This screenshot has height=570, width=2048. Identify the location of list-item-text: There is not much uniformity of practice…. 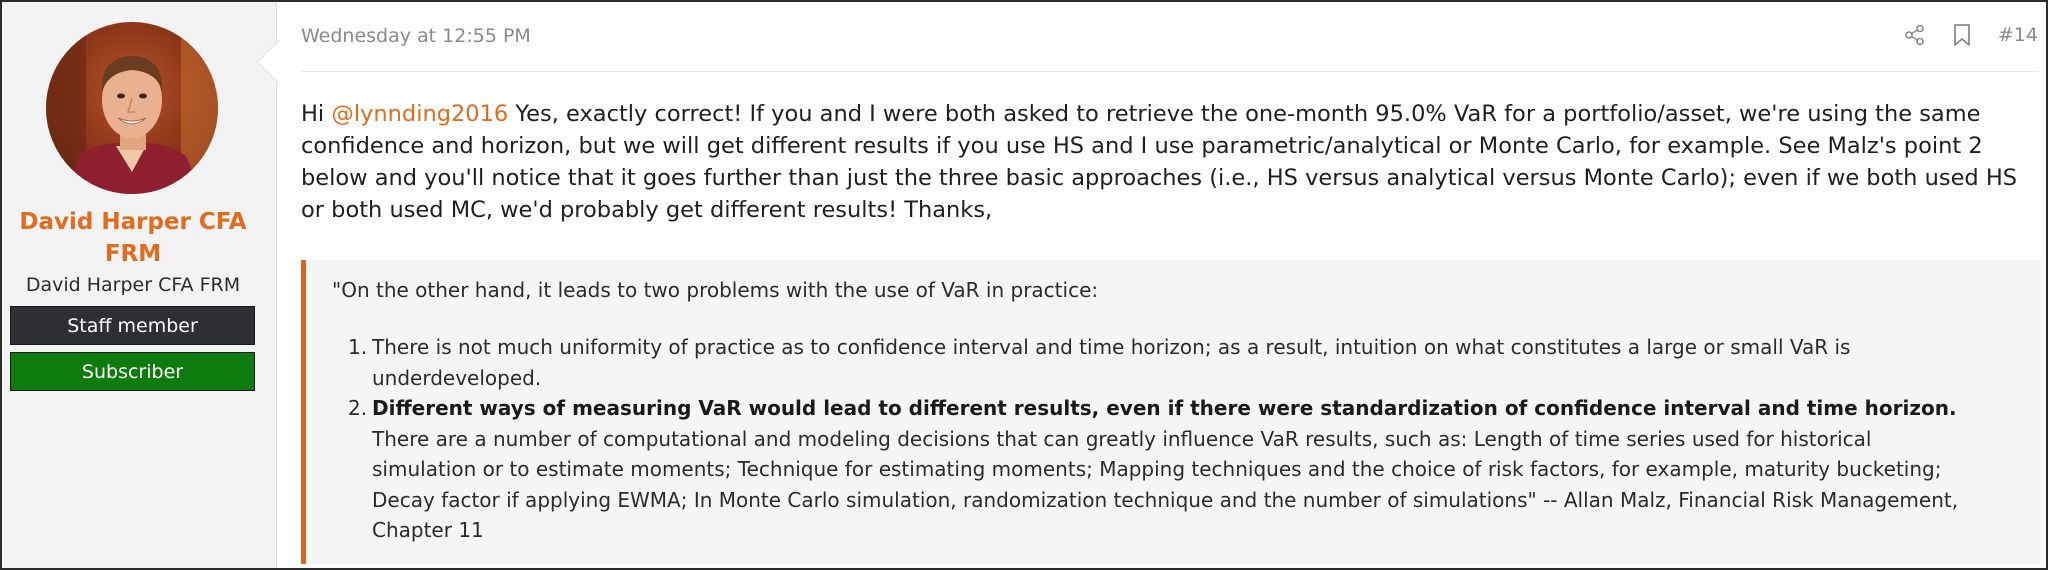
(1111, 362).